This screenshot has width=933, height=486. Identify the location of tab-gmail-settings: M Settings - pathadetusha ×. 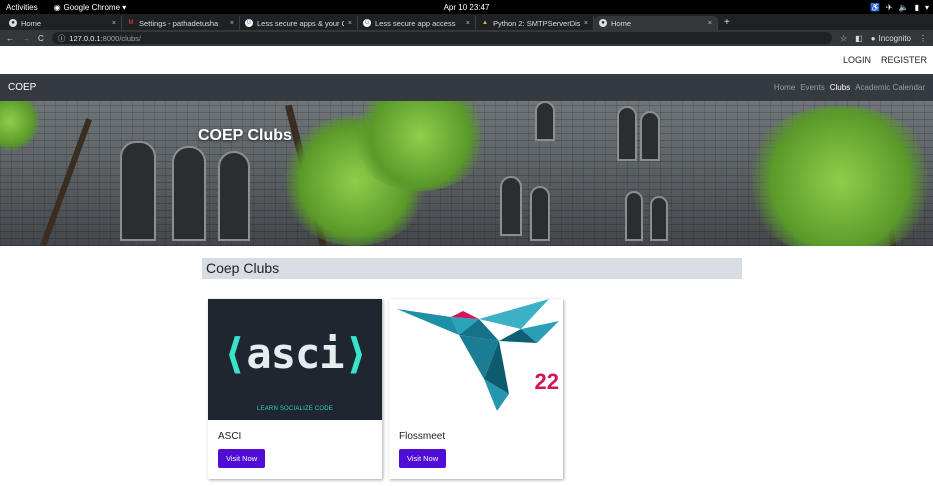
(181, 23).